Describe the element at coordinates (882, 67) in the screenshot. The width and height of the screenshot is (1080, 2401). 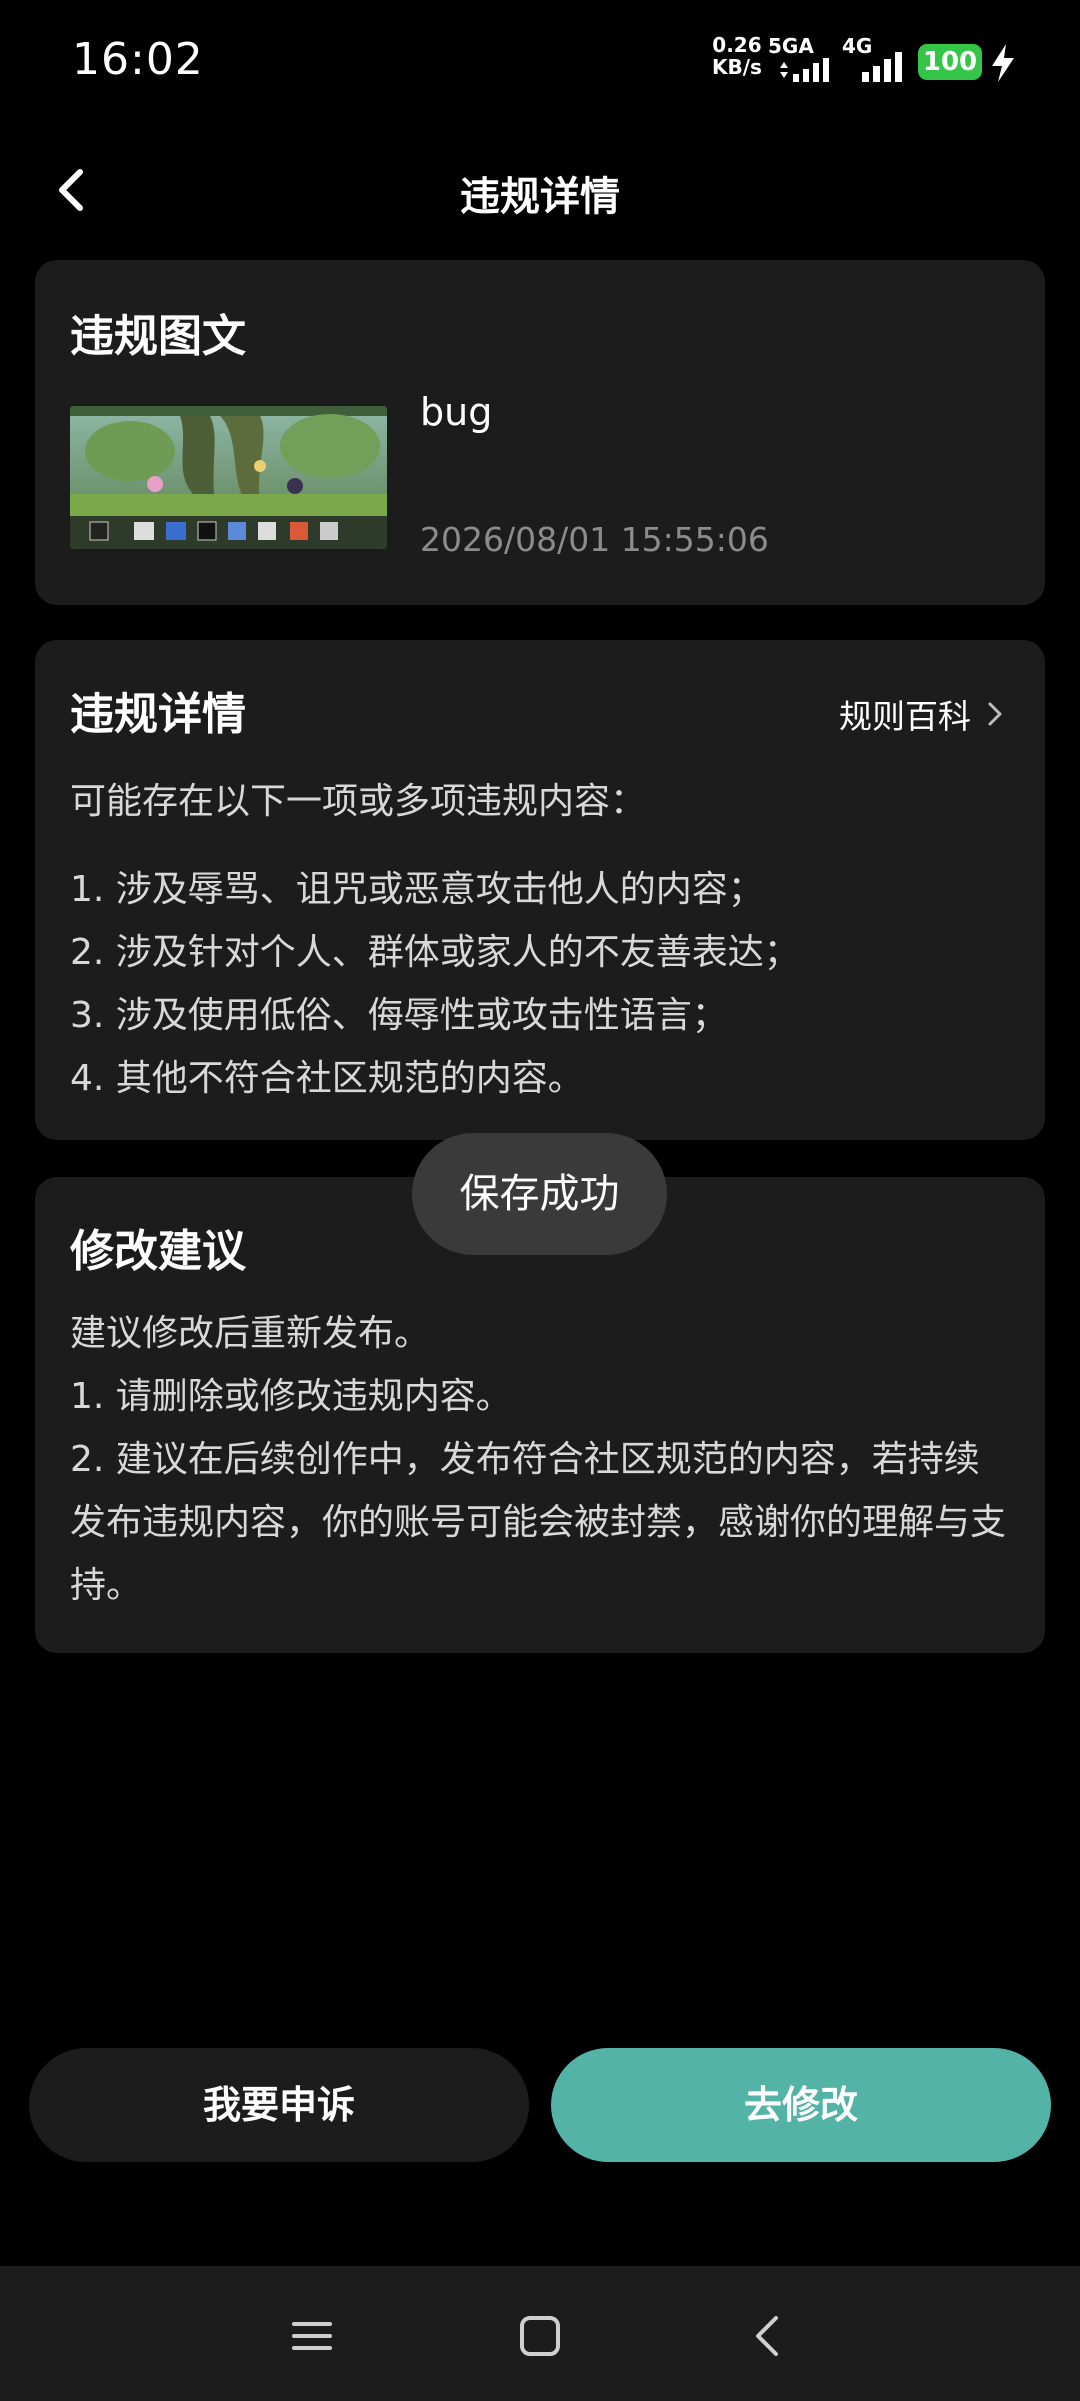
I see `signal-4g-icon` at that location.